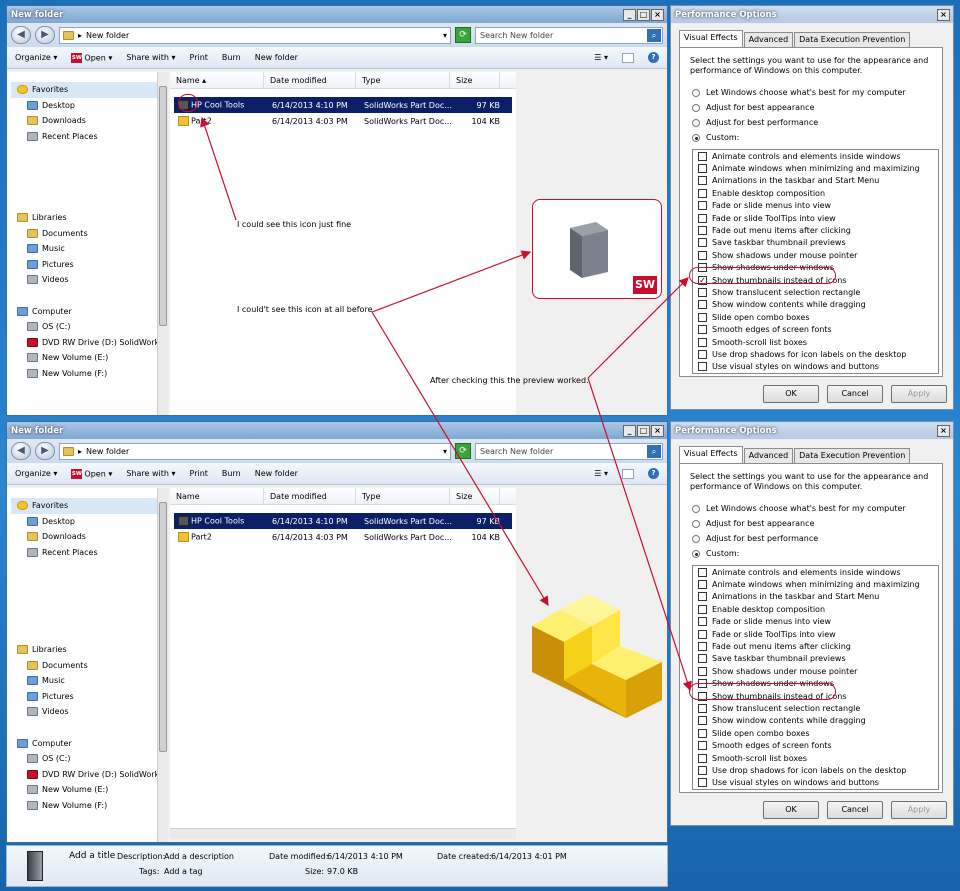 The height and width of the screenshot is (891, 960). What do you see at coordinates (768, 40) in the screenshot?
I see `tab-advanced: Advanced` at bounding box center [768, 40].